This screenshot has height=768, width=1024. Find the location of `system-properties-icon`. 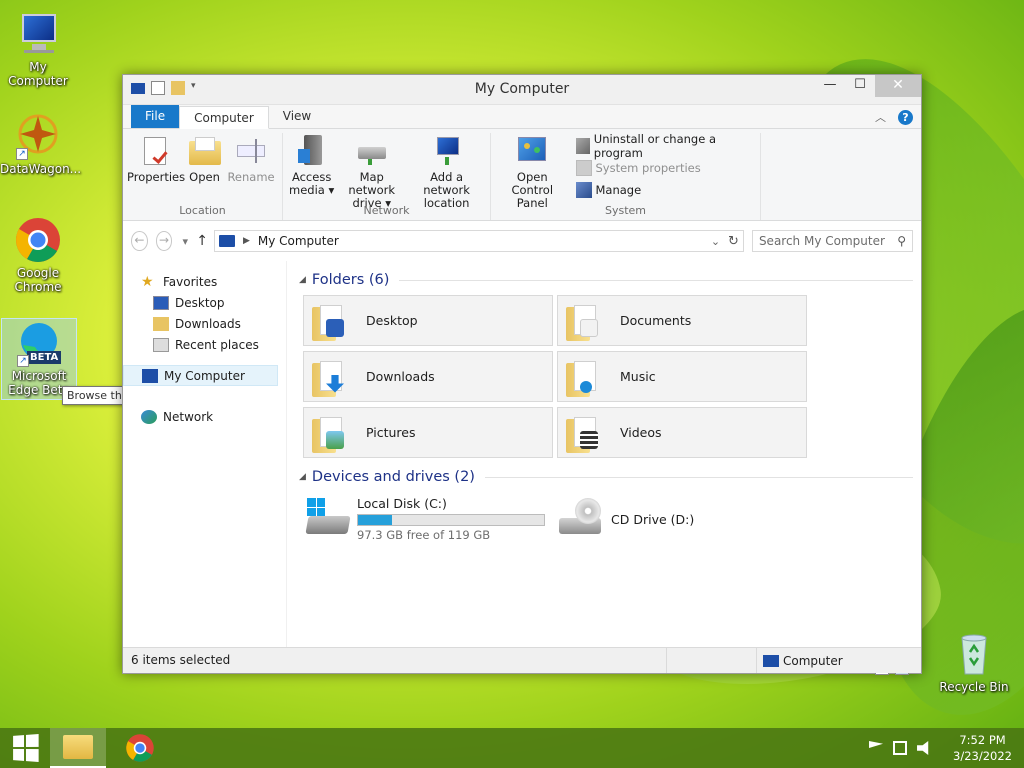

system-properties-icon is located at coordinates (583, 168).